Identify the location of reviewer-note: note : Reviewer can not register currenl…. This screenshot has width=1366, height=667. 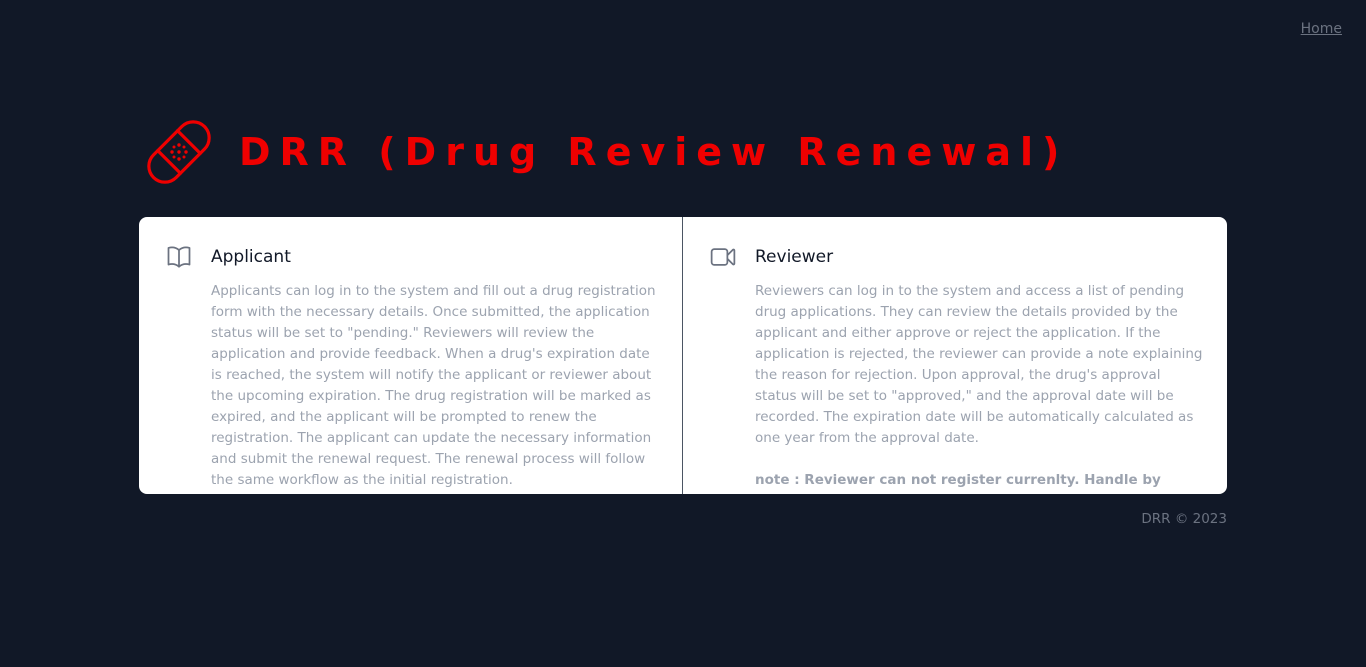
(958, 483).